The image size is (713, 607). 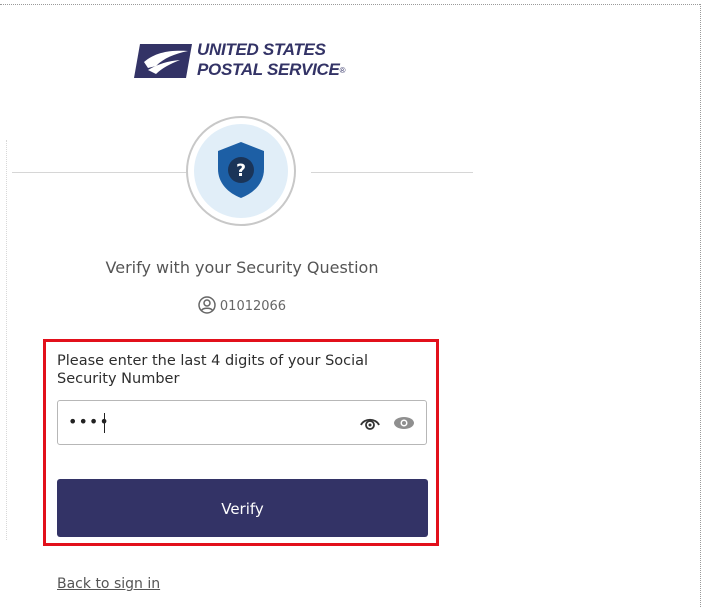 What do you see at coordinates (700, 305) in the screenshot?
I see `frame-border-right` at bounding box center [700, 305].